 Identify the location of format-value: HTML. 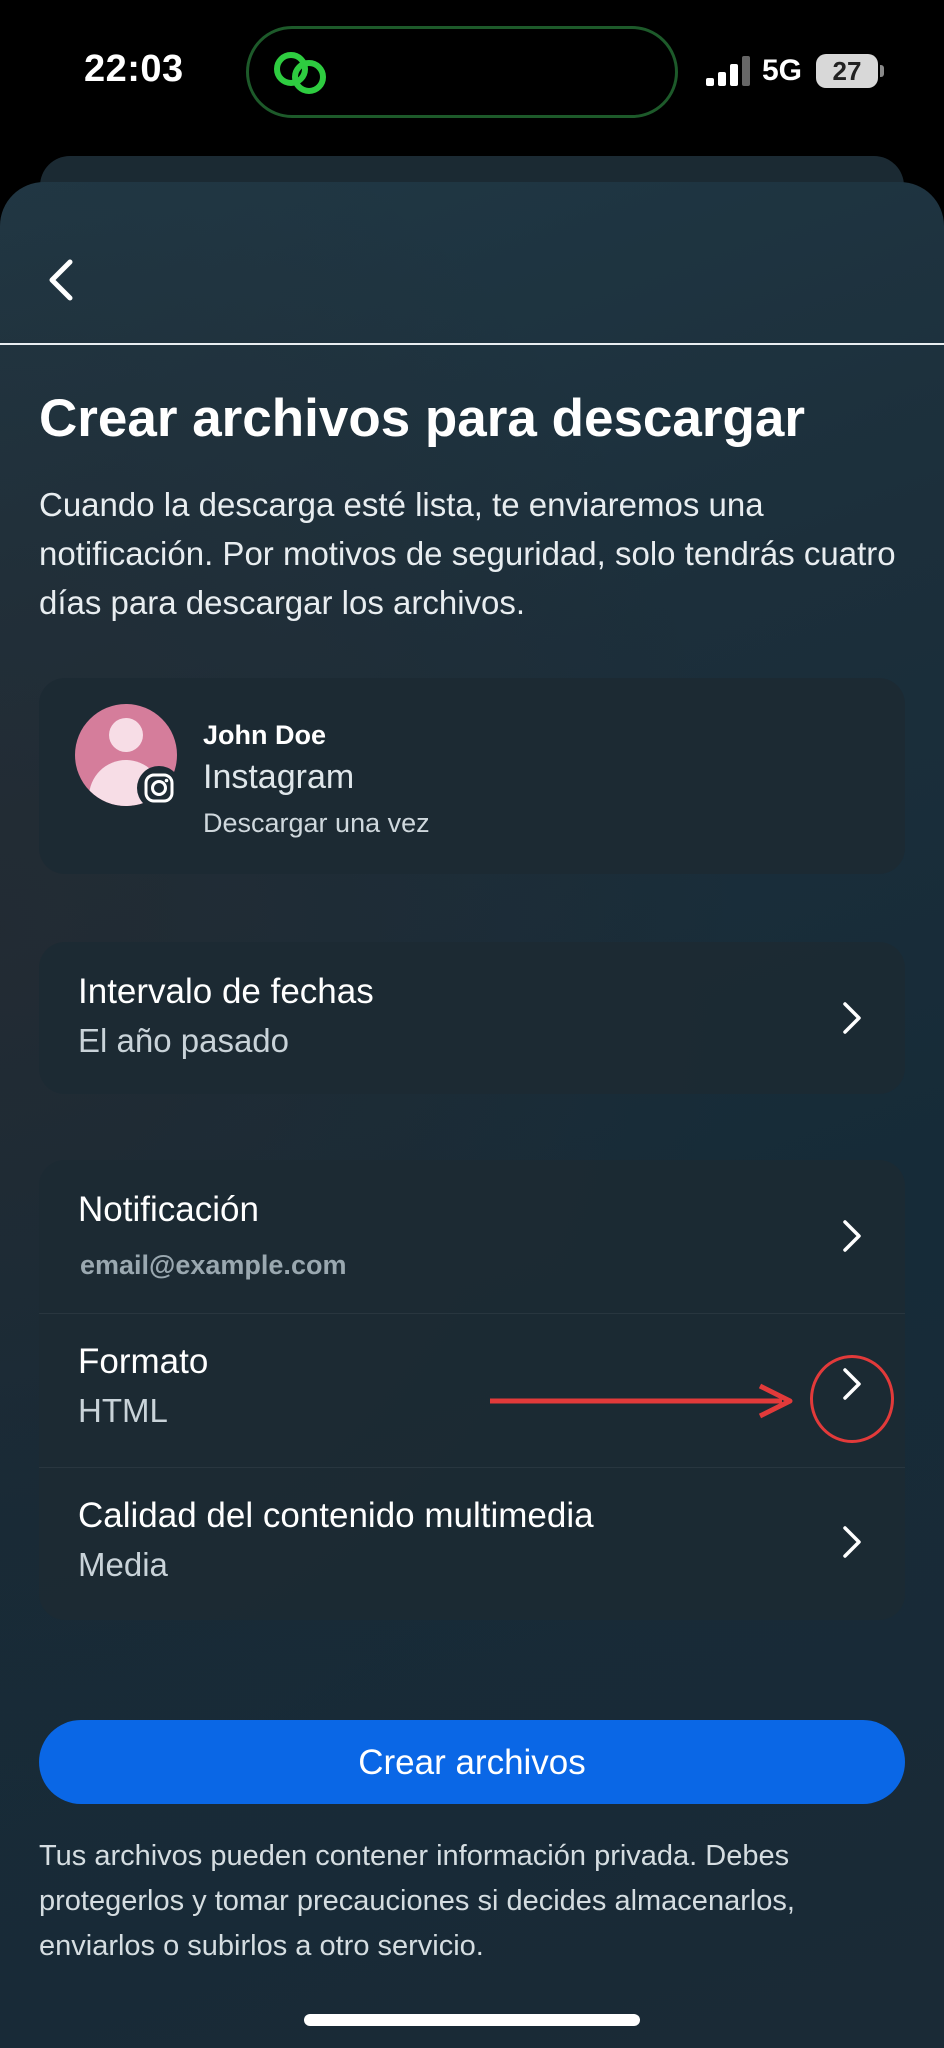
(123, 1410).